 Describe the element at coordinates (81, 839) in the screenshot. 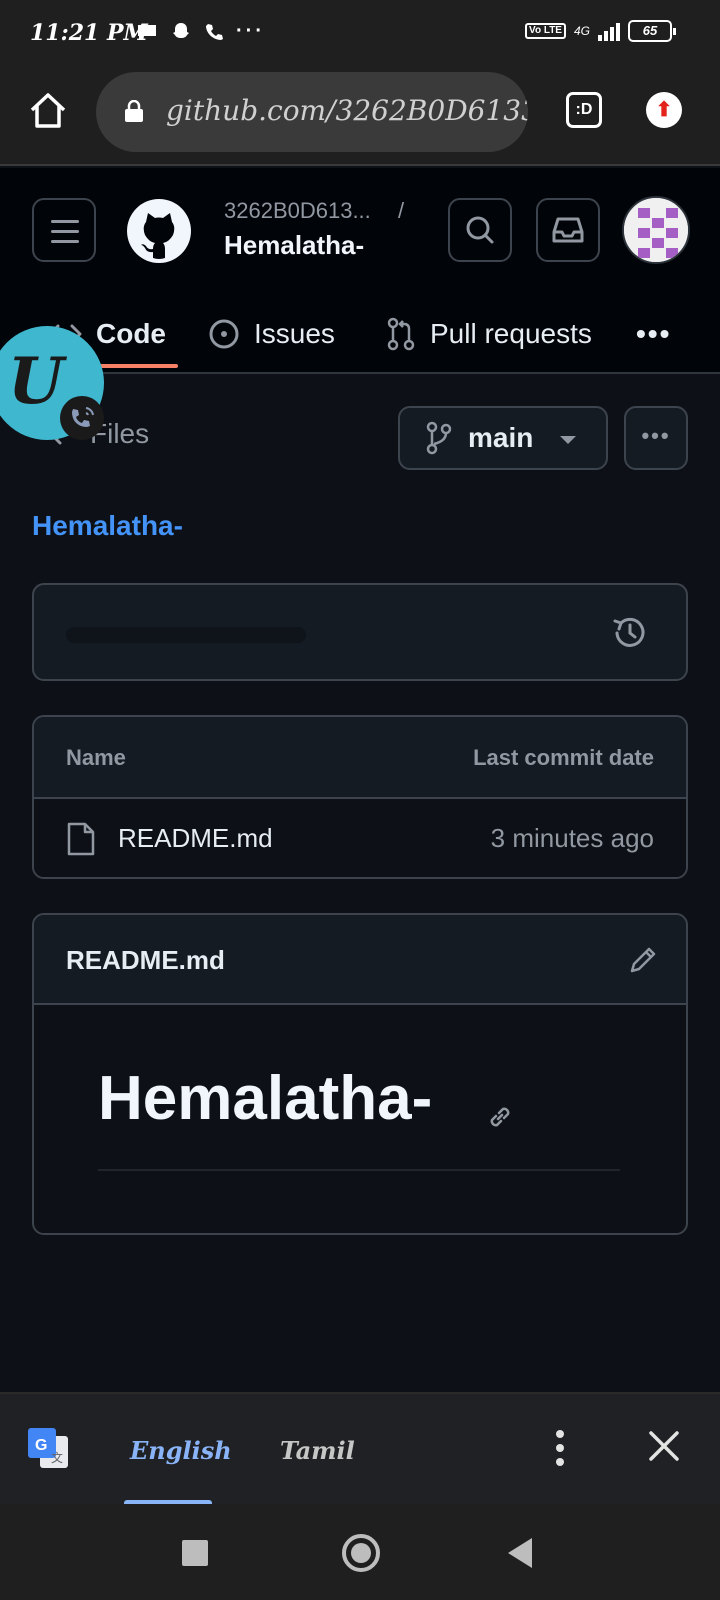

I see `file-icon` at that location.